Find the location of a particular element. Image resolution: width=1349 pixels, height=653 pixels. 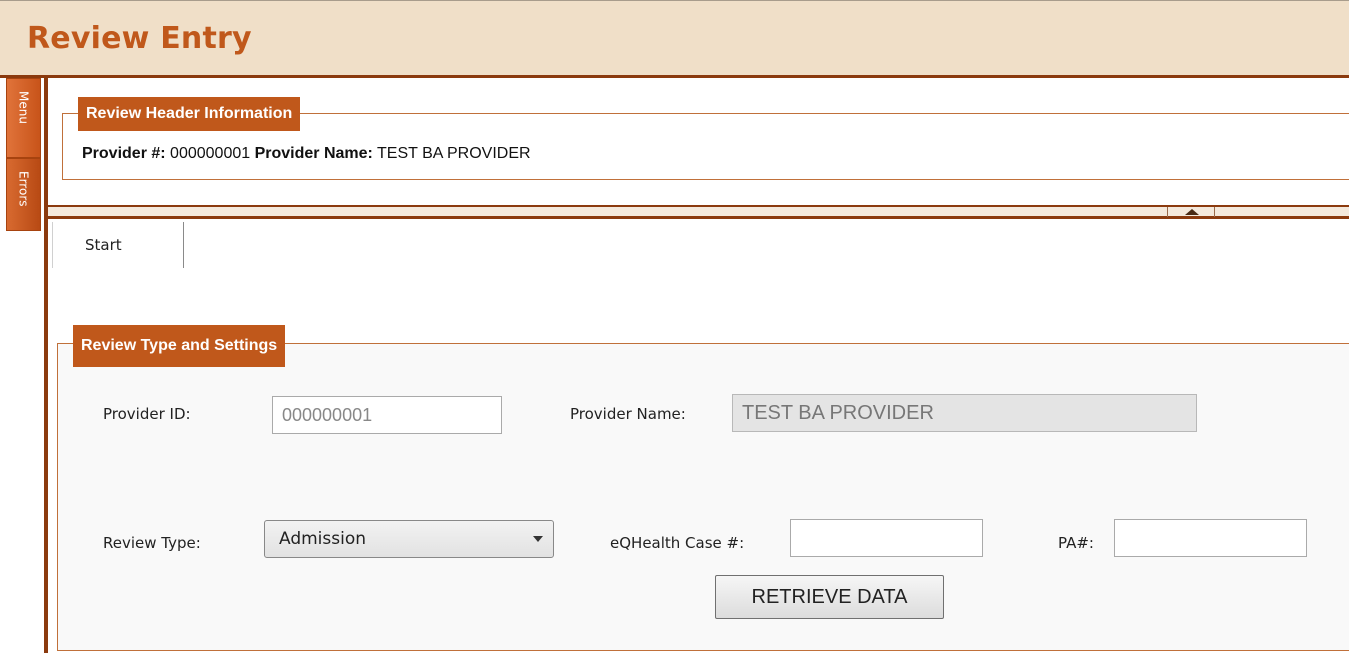

tab-start: Start is located at coordinates (118, 245).